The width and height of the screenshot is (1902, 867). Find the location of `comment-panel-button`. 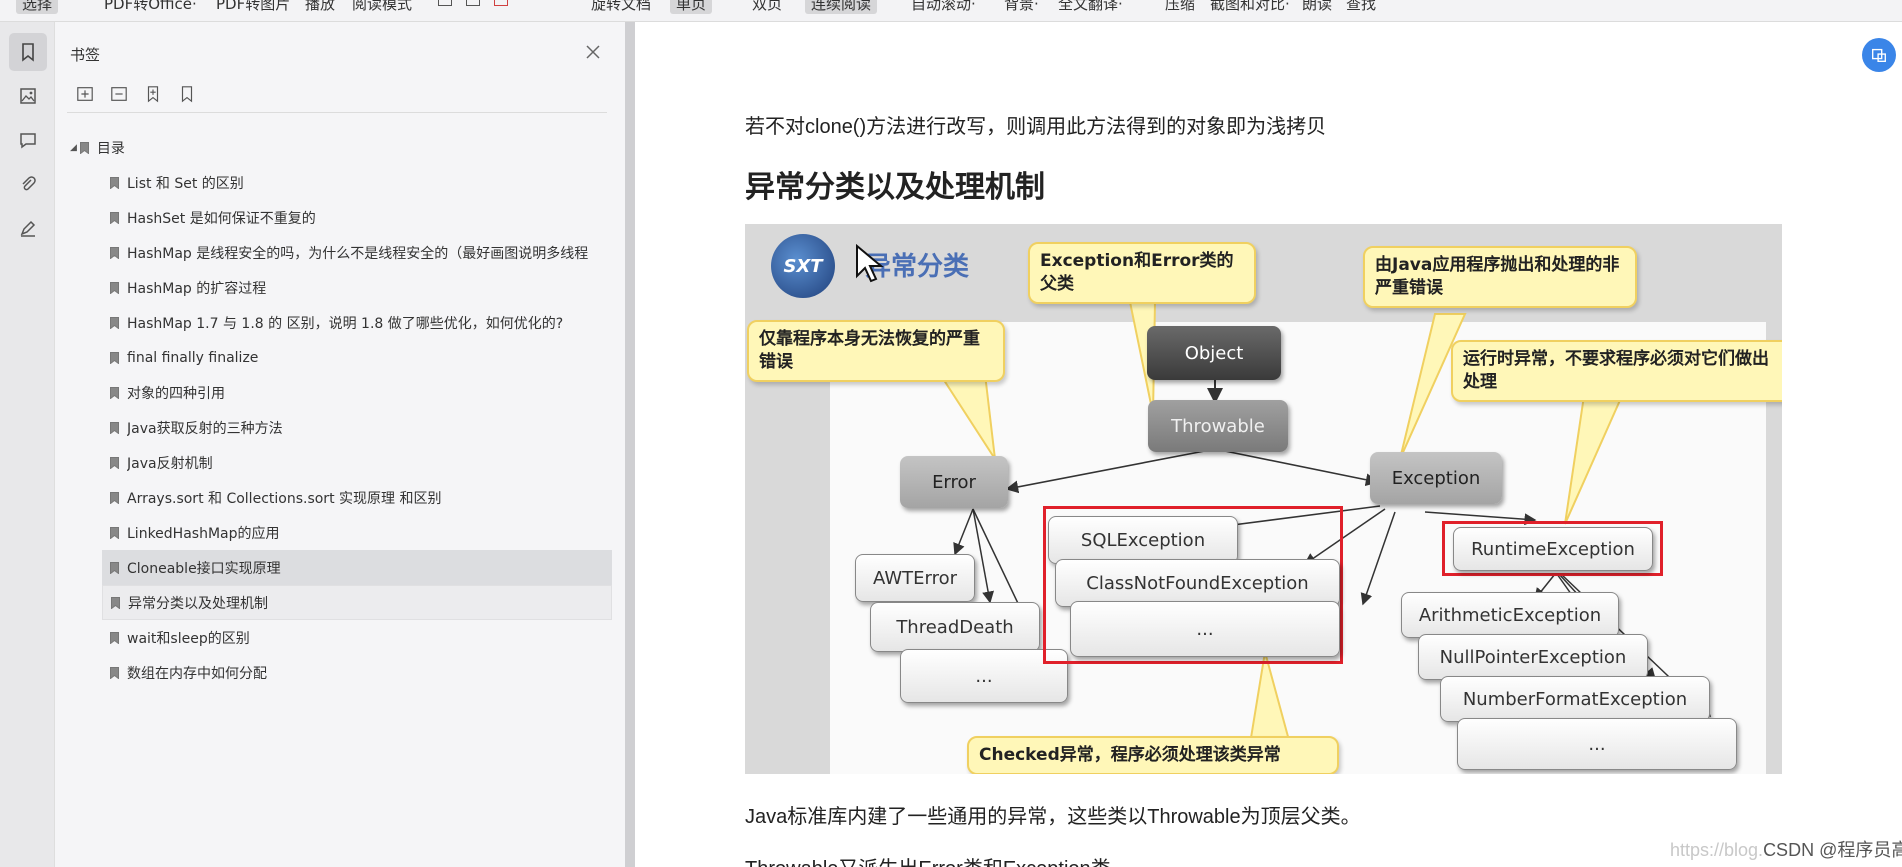

comment-panel-button is located at coordinates (28, 140).